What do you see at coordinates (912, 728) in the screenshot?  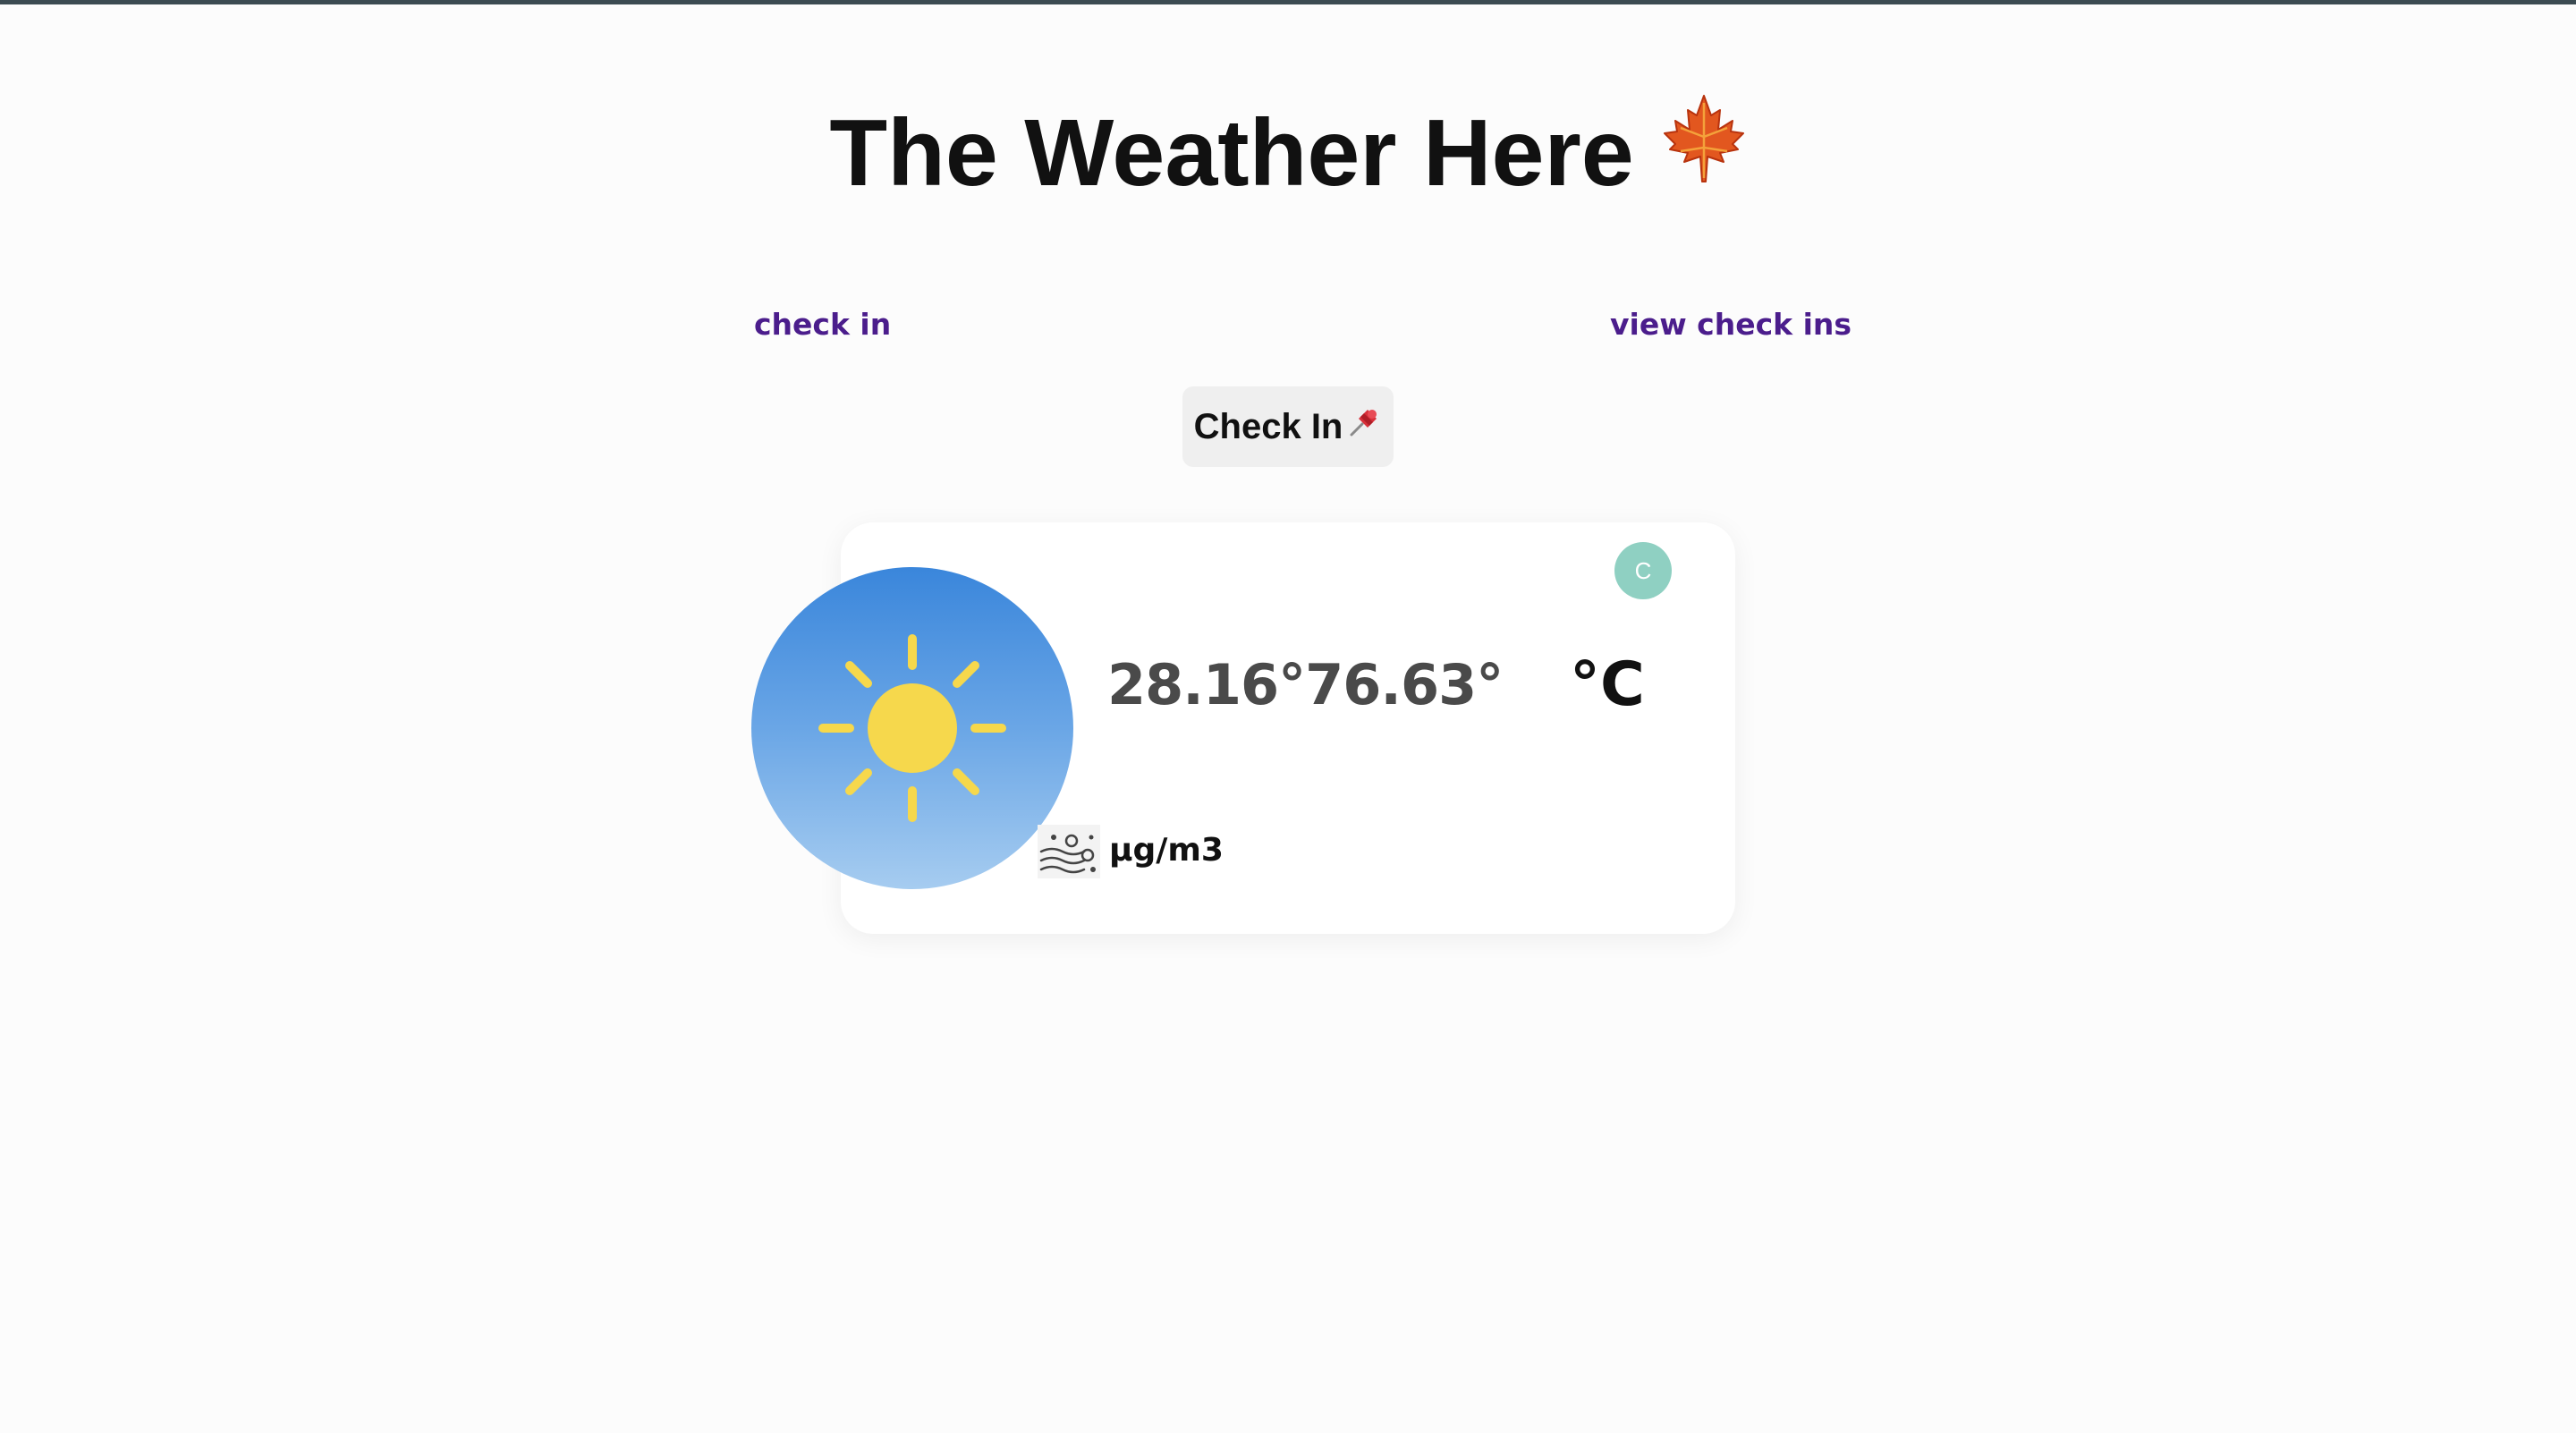 I see `sun-icon` at bounding box center [912, 728].